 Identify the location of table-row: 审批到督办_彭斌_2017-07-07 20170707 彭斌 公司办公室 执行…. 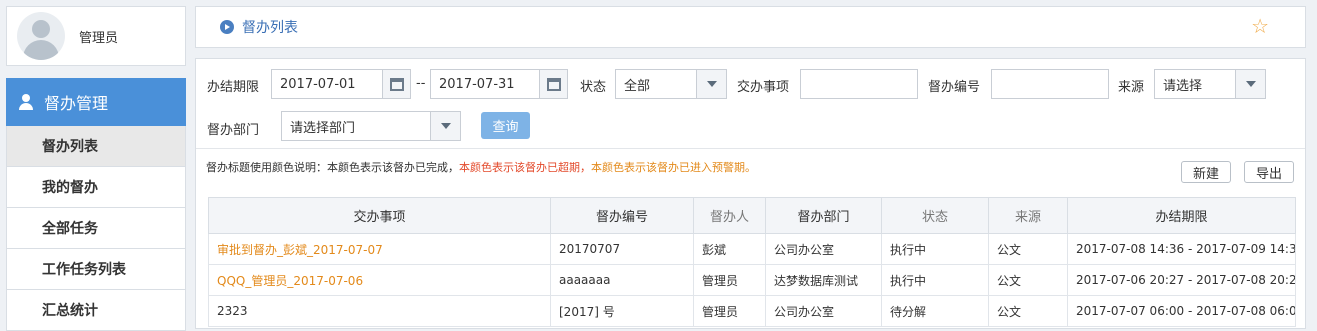
(752, 249).